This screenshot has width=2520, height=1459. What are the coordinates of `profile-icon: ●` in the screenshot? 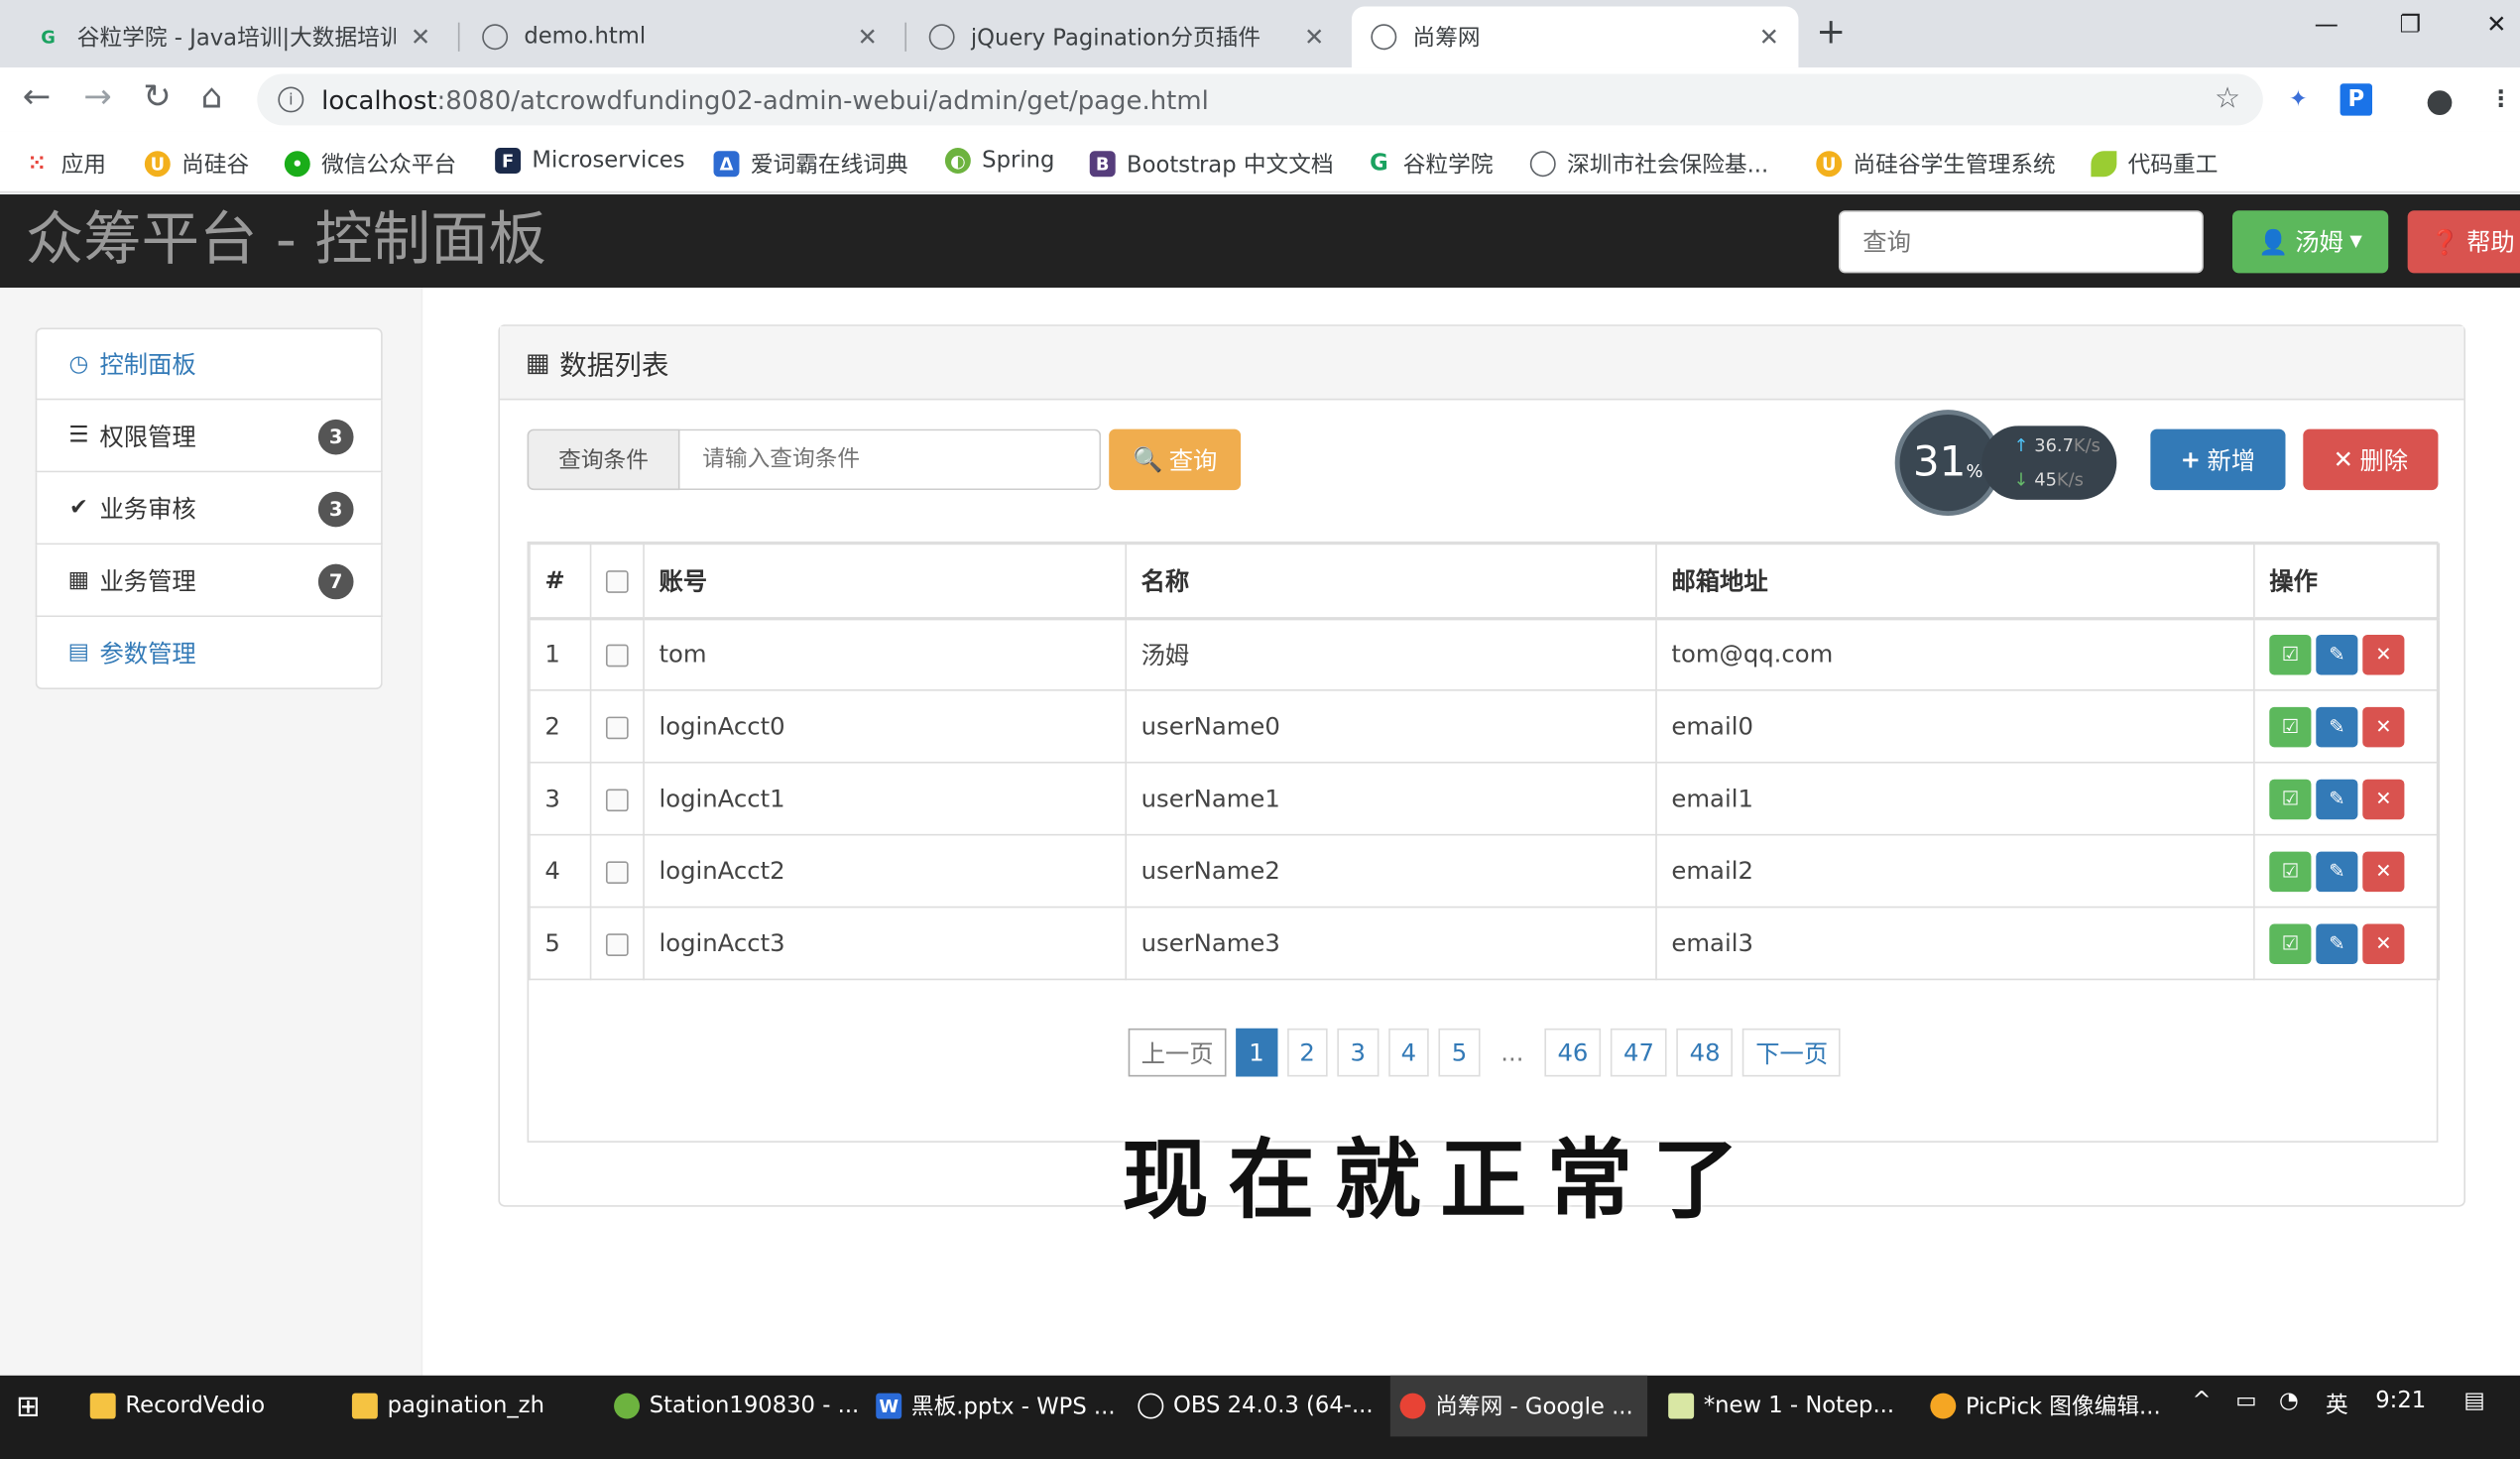 It's located at (2440, 99).